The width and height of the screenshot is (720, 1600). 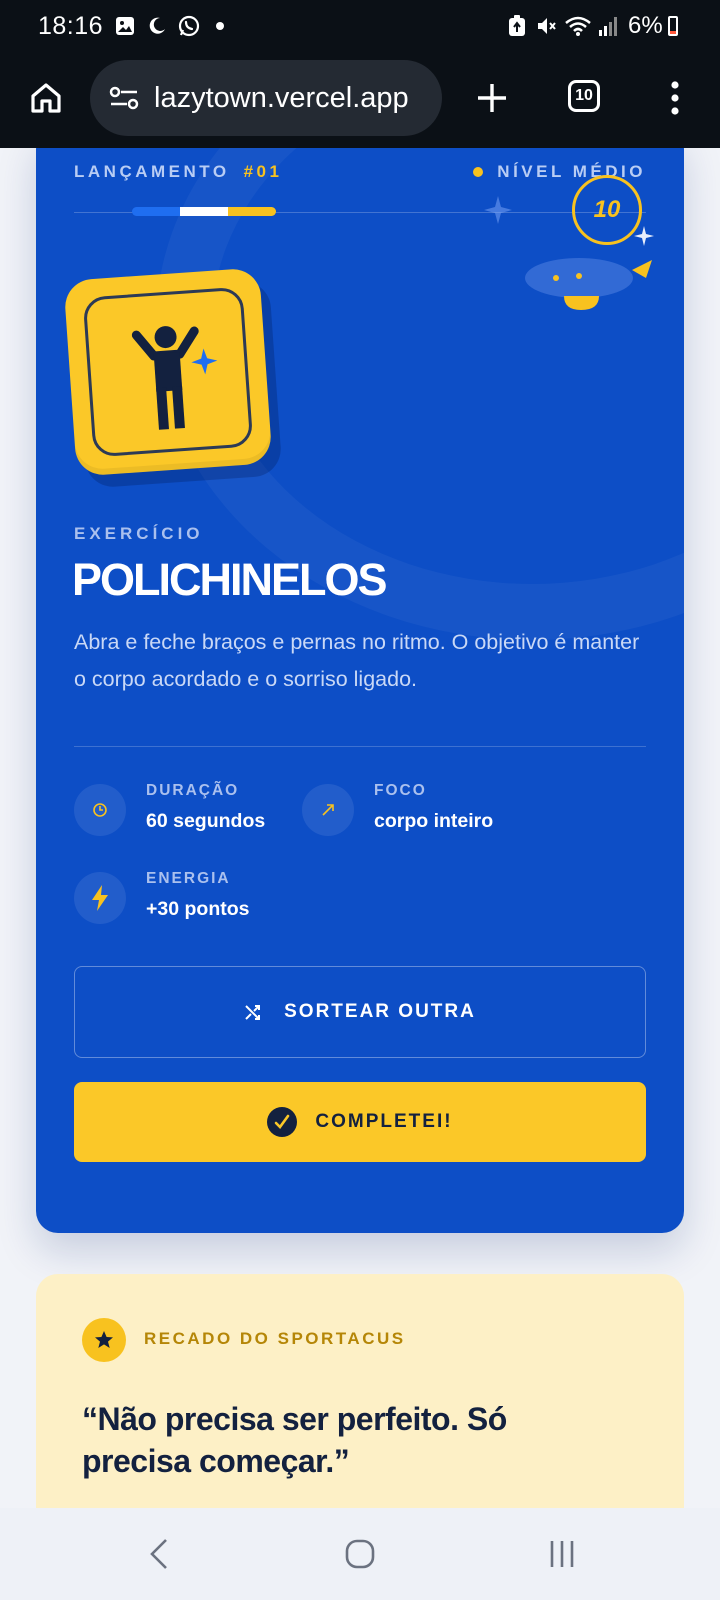 I want to click on tab-switcher-button: 10, so click(x=584, y=96).